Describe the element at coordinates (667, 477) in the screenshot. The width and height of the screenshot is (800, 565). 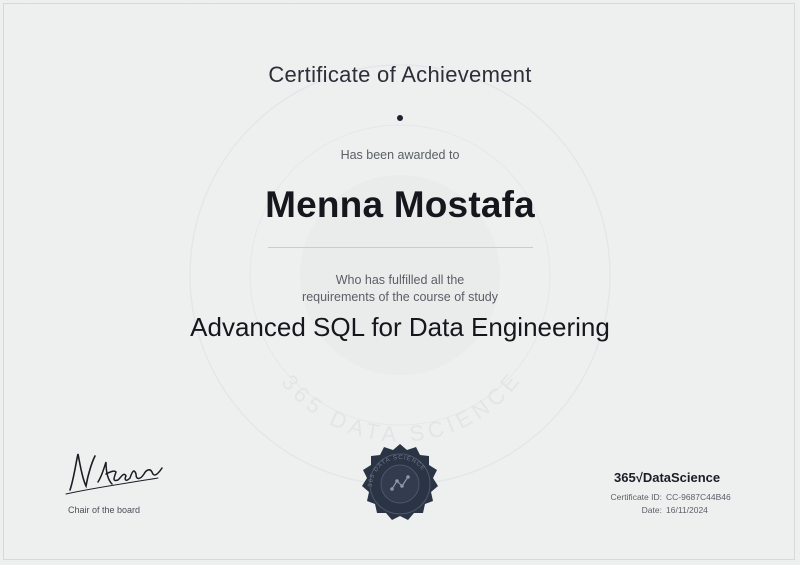
I see `brand-logo: 365√DataScience` at that location.